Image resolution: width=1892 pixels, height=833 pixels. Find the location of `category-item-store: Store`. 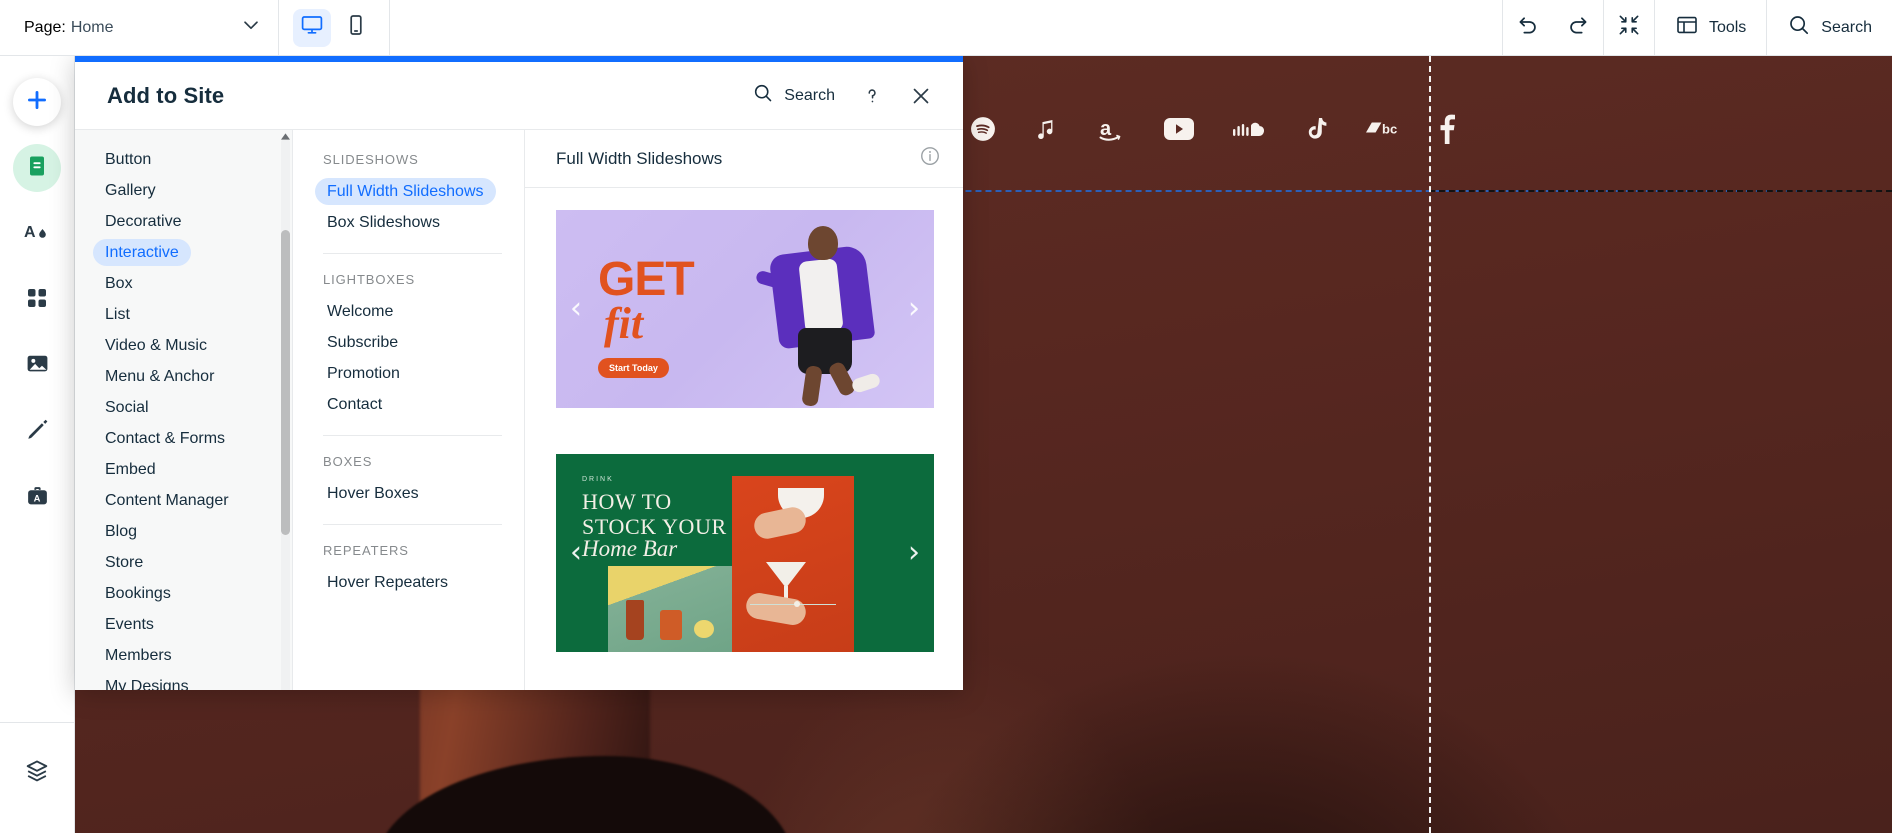

category-item-store: Store is located at coordinates (183, 562).